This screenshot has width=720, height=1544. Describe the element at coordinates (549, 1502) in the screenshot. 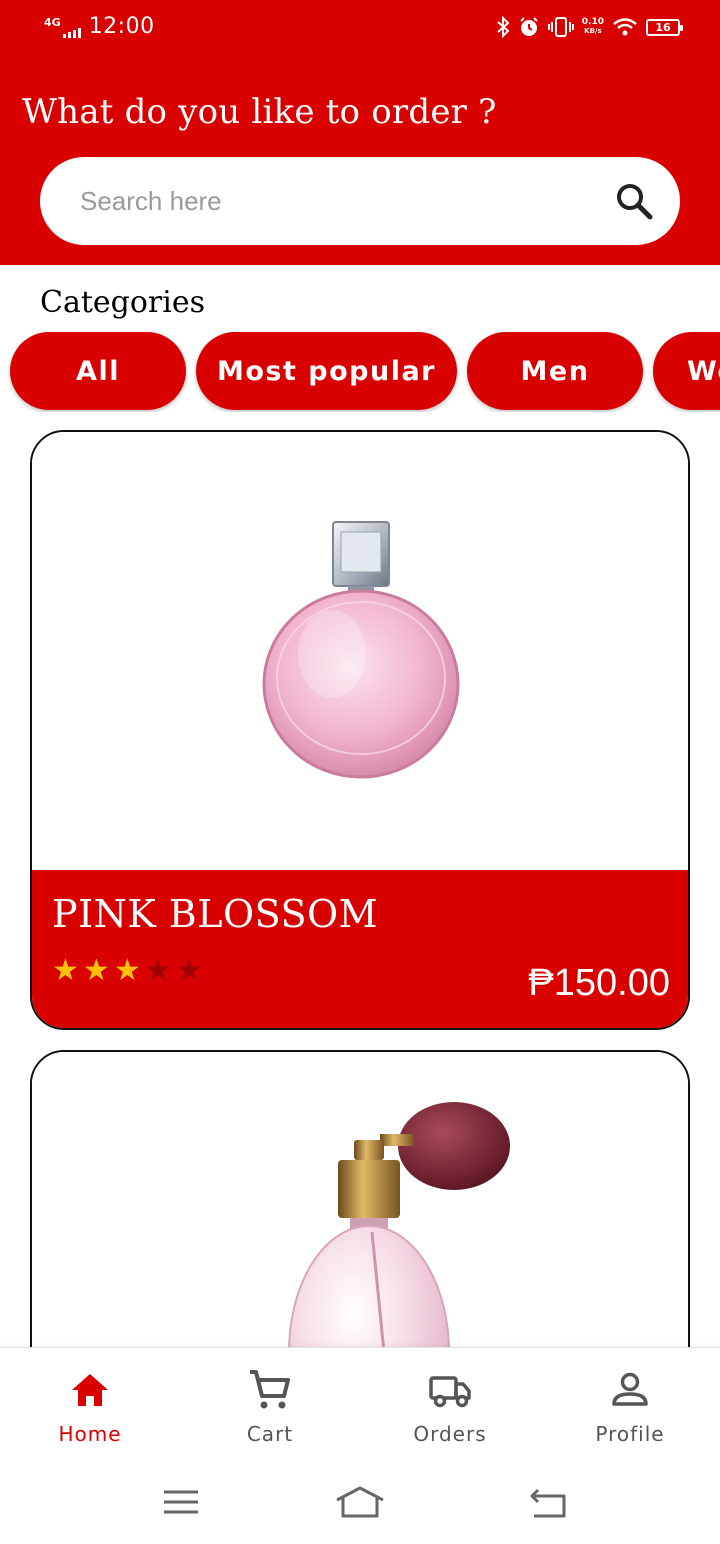

I see `back-icon` at that location.